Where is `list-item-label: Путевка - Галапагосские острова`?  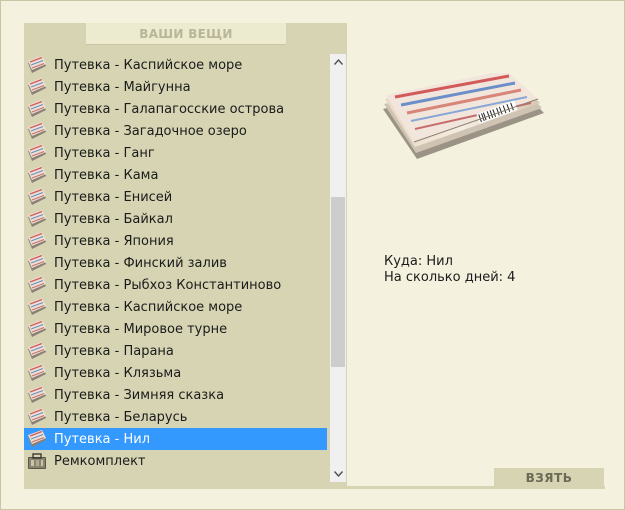
list-item-label: Путевка - Галапагосские острова is located at coordinates (169, 109).